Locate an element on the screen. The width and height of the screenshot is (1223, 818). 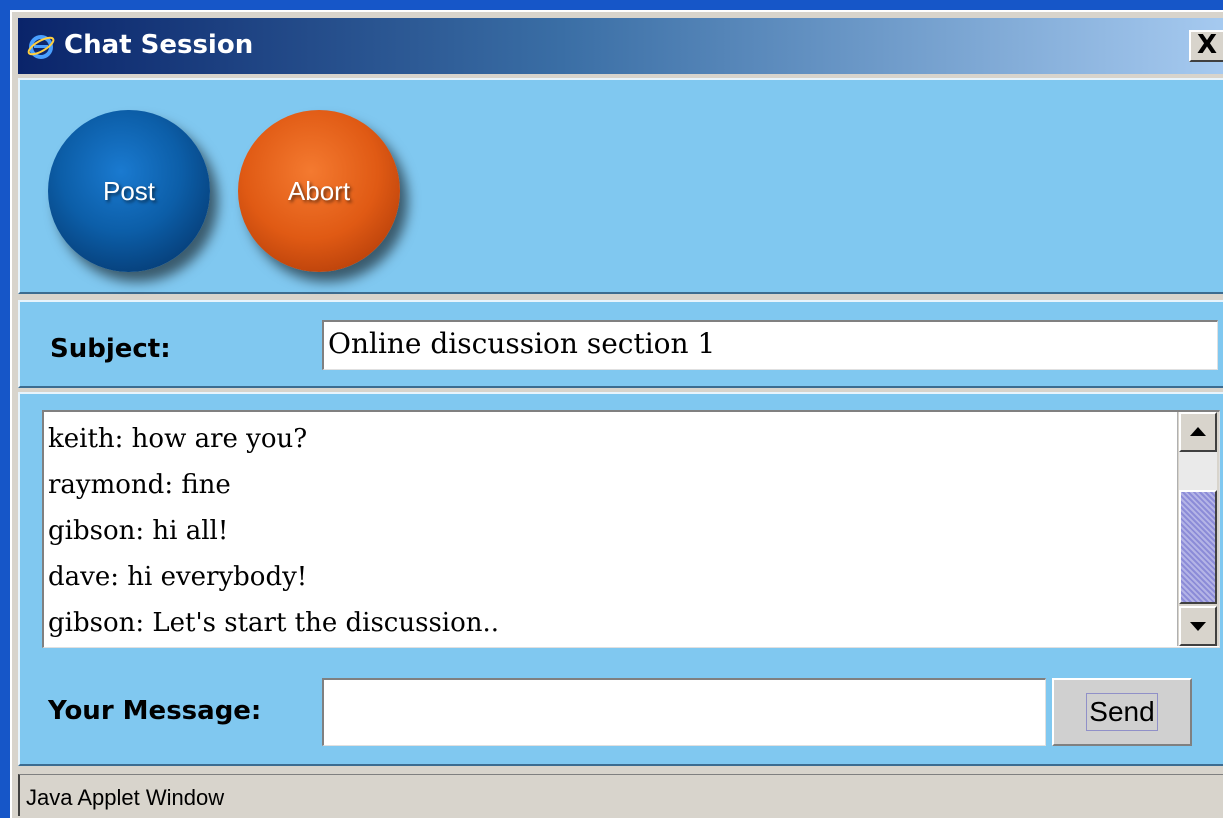
ie-logo-icon is located at coordinates (41, 47).